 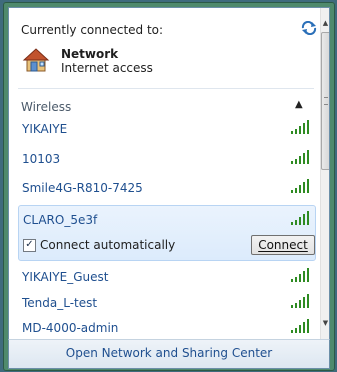 I want to click on network-item-name: YIKAIYE, so click(x=45, y=129).